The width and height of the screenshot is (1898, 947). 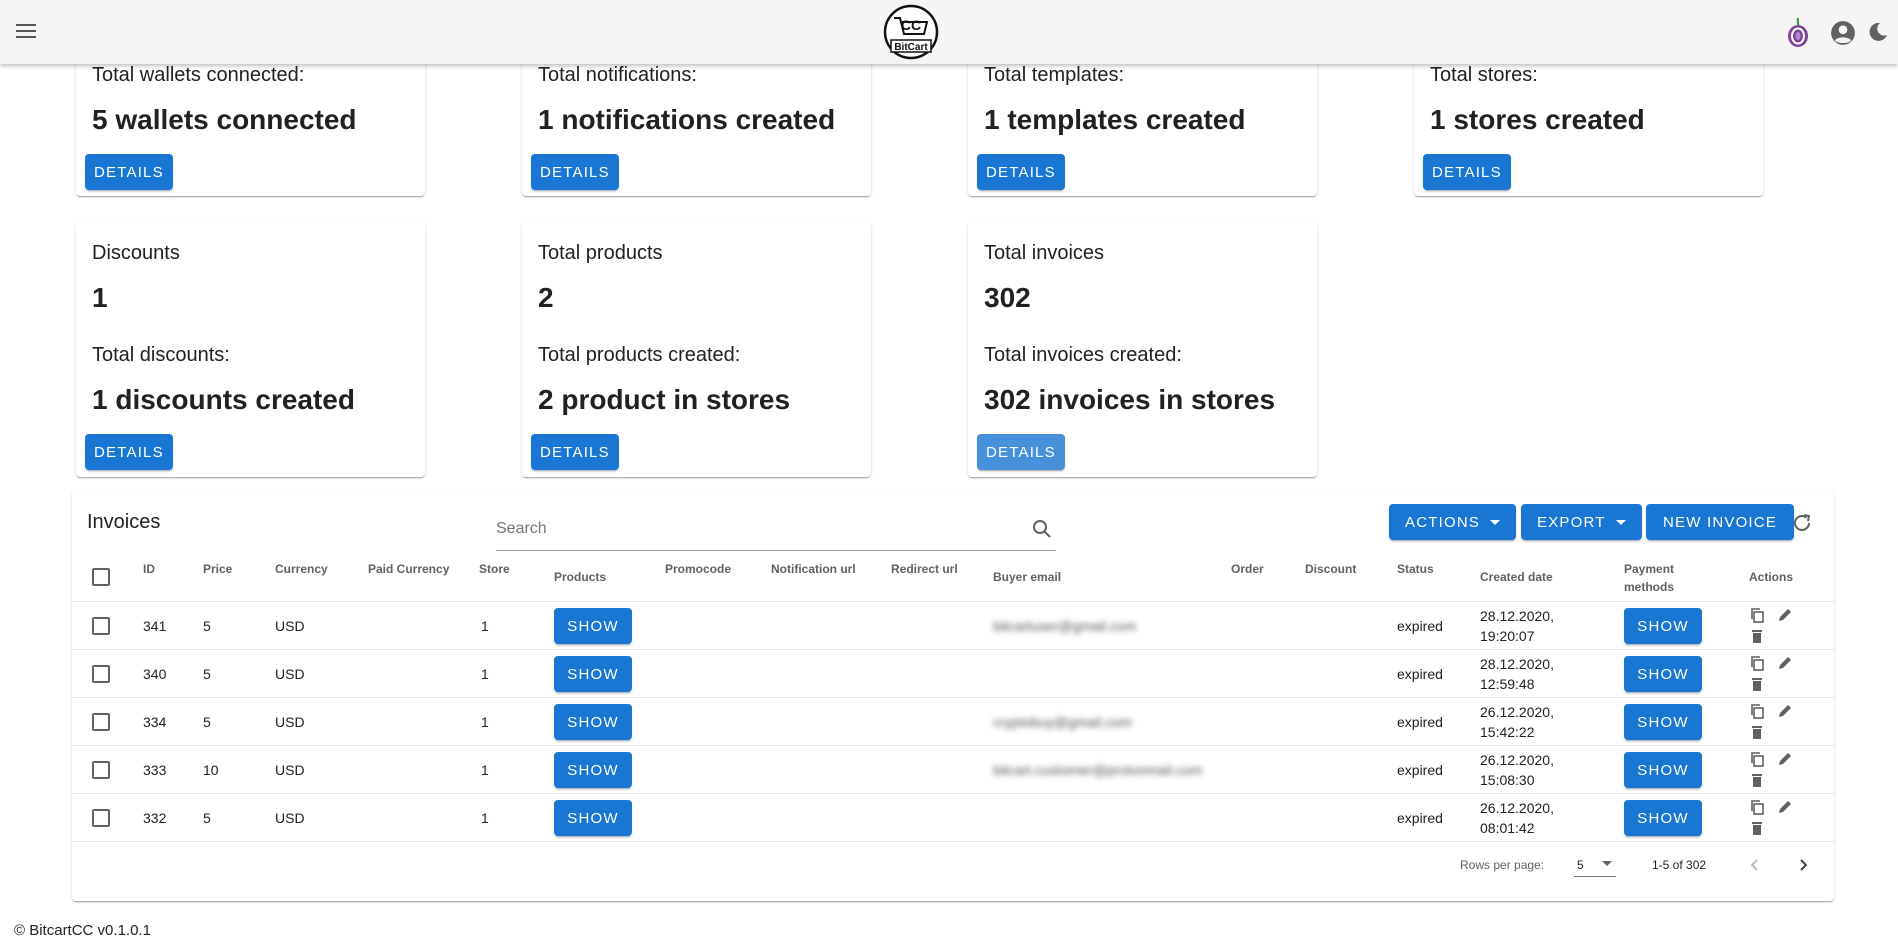 What do you see at coordinates (155, 818) in the screenshot?
I see `cell-id: 332` at bounding box center [155, 818].